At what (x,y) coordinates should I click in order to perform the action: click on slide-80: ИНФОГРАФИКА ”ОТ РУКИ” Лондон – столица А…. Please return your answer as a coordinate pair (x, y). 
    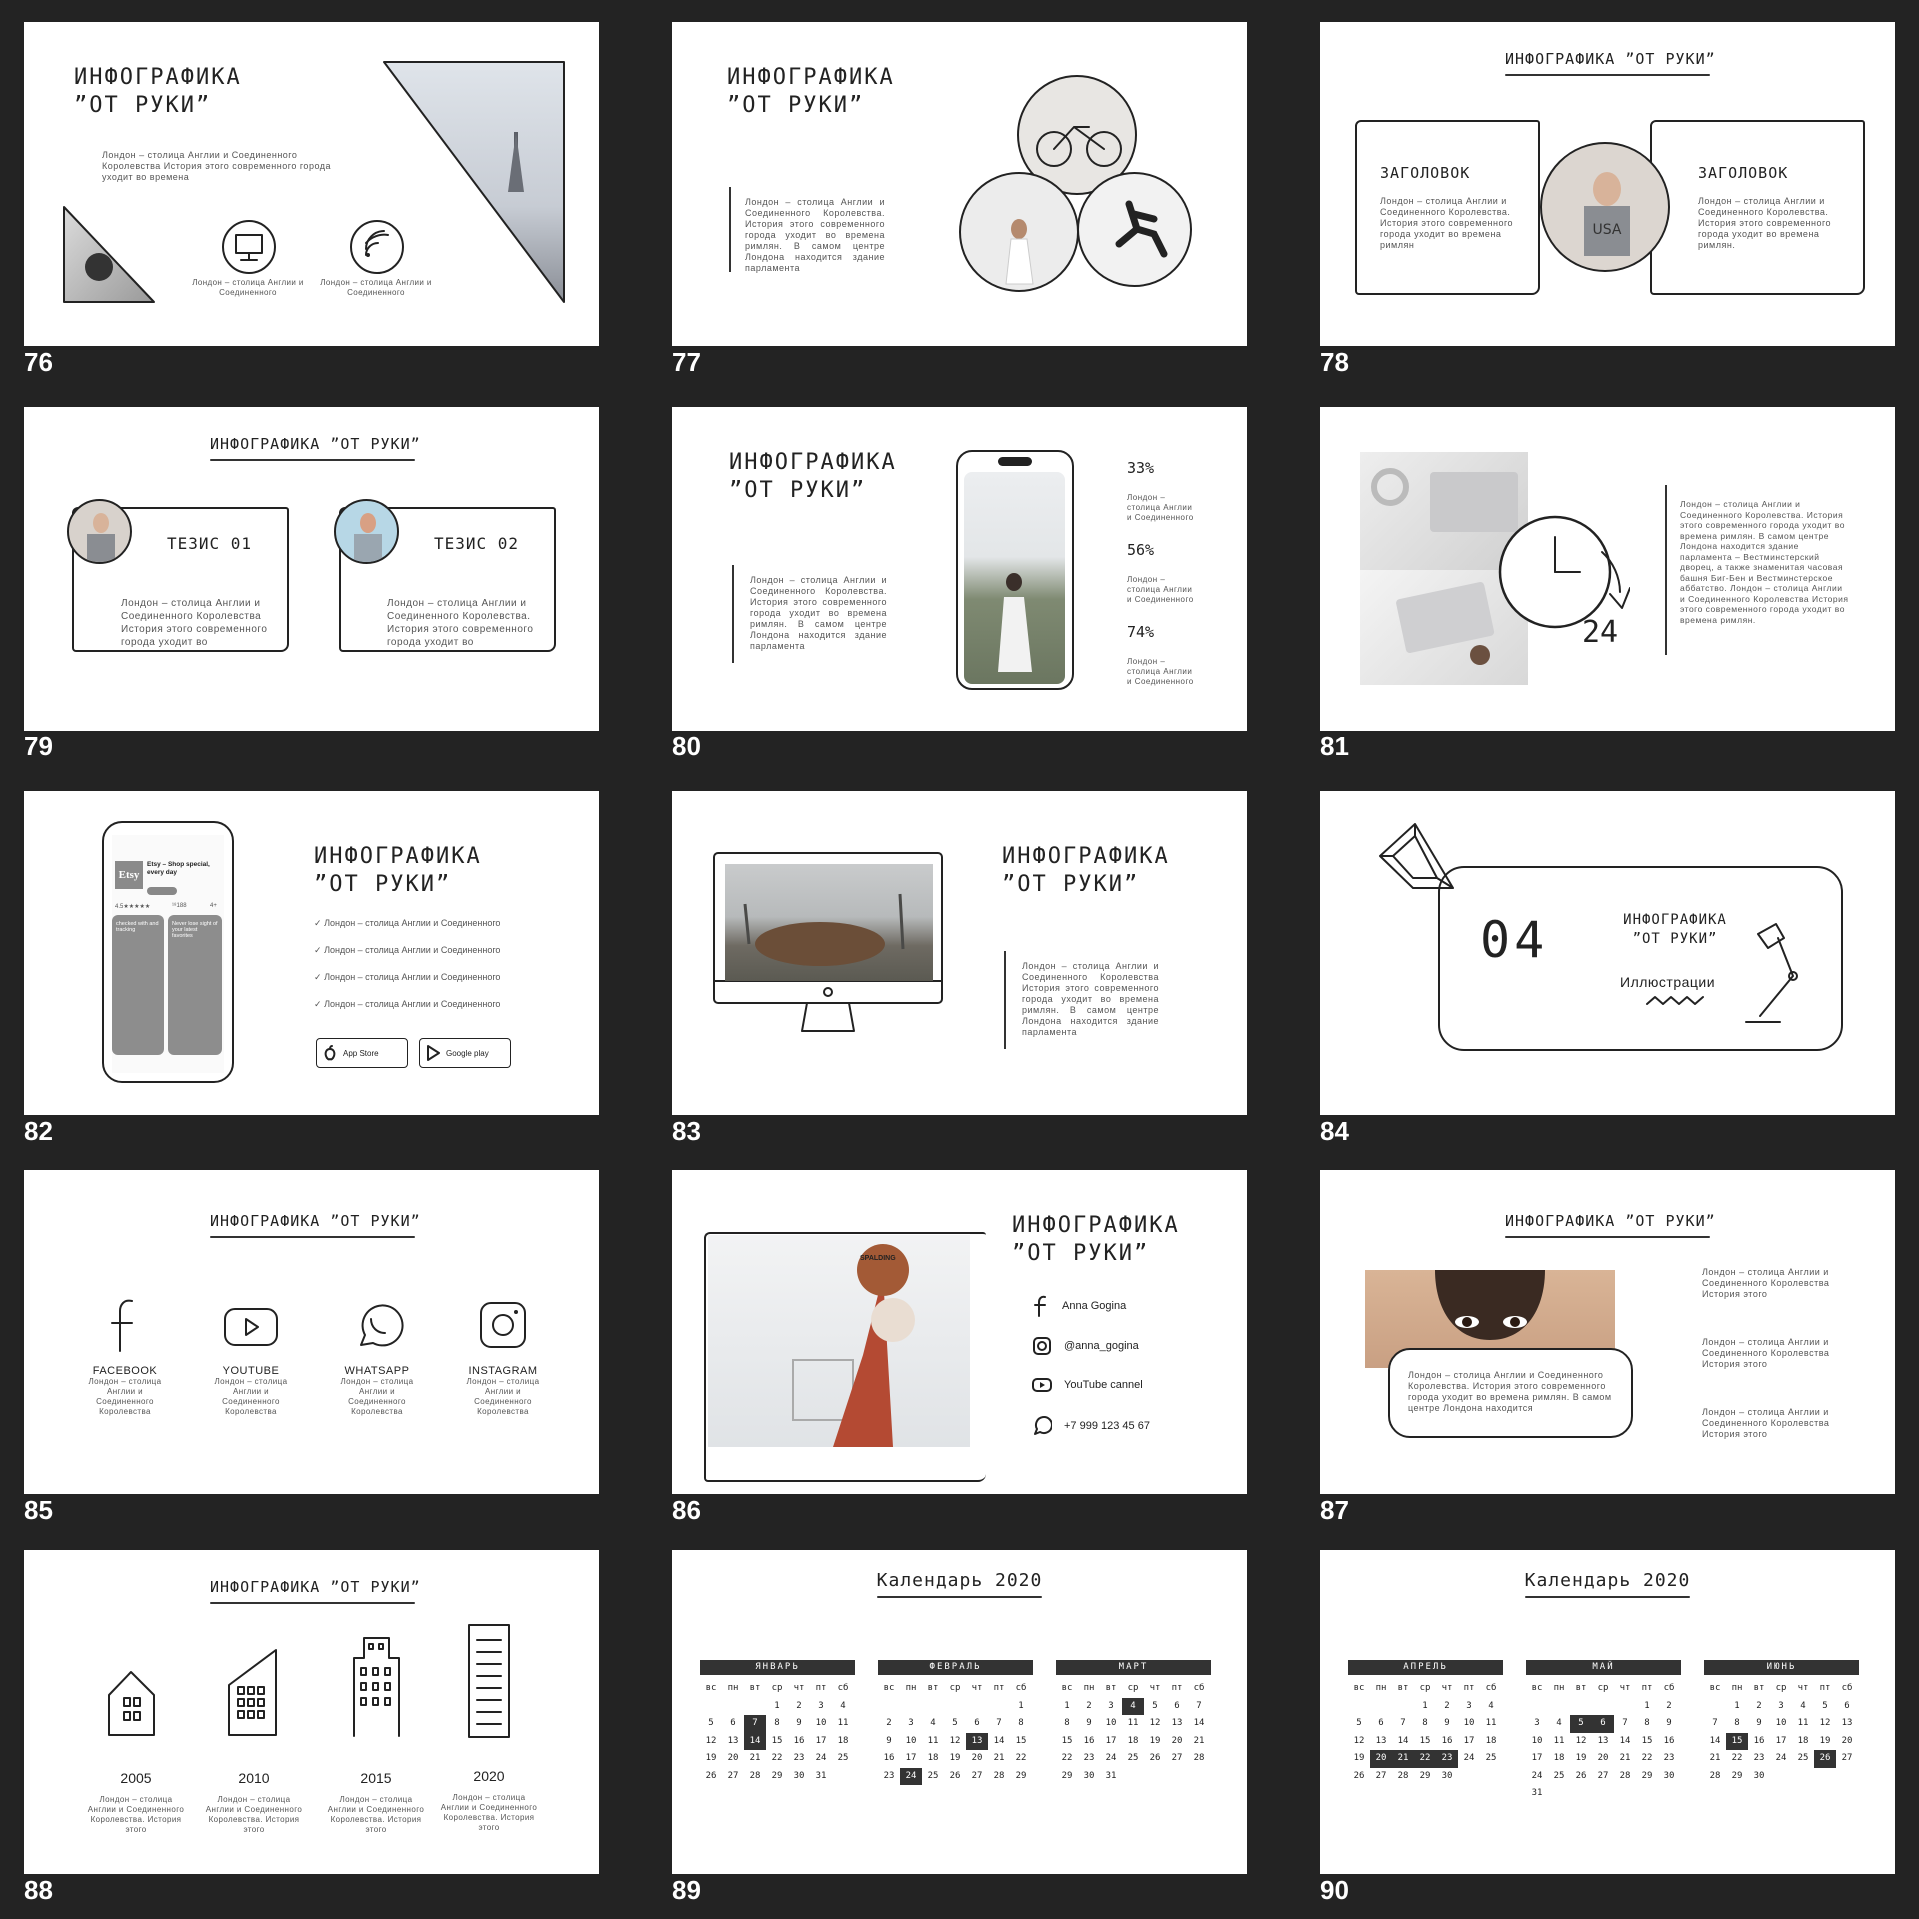
    Looking at the image, I should click on (959, 569).